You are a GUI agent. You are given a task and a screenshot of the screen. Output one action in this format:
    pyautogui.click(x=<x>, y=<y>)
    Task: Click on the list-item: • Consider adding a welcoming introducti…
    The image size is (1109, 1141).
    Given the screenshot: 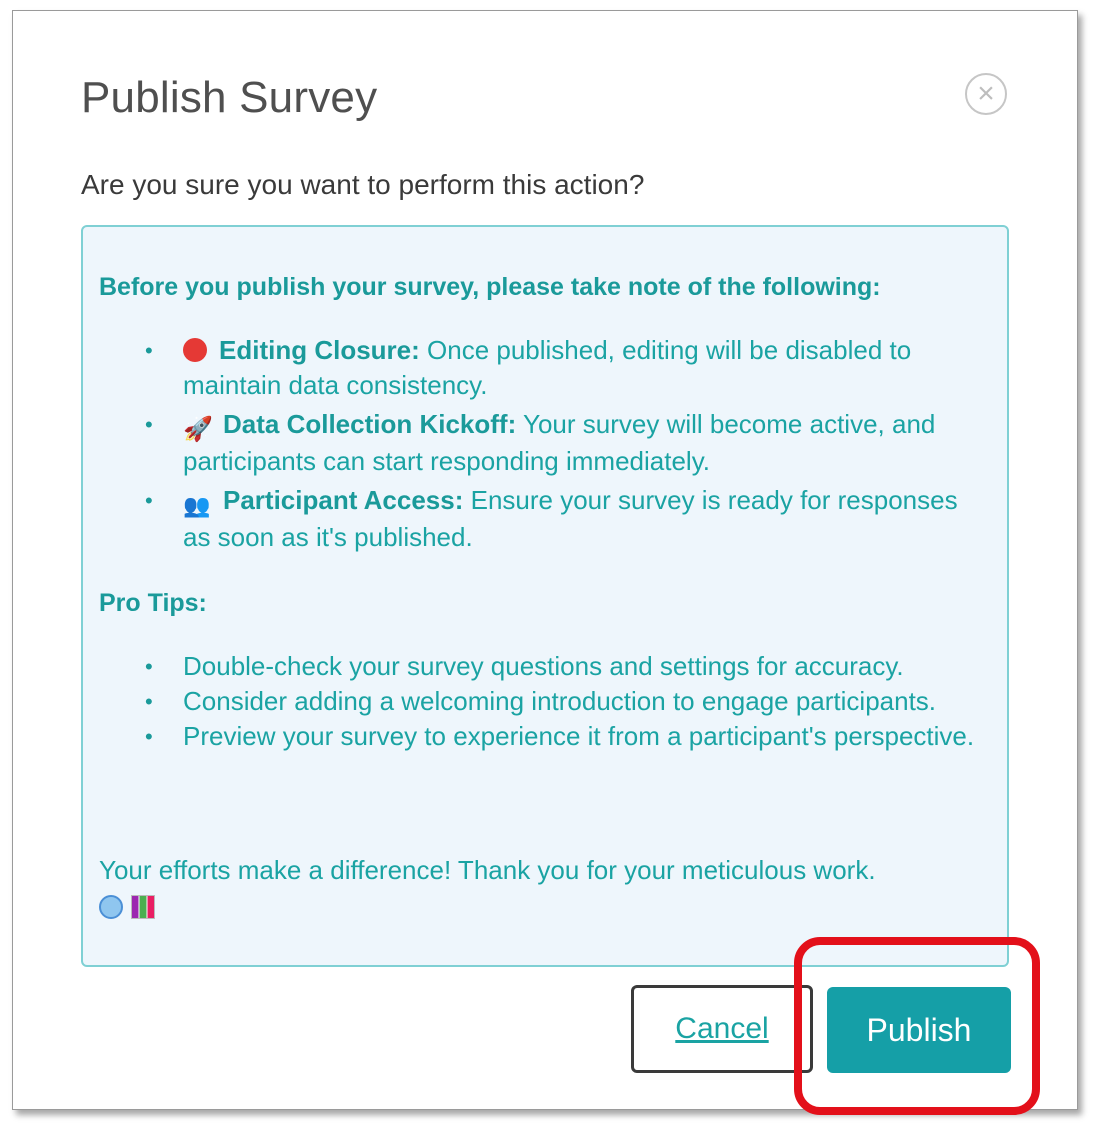 What is the action you would take?
    pyautogui.click(x=533, y=701)
    